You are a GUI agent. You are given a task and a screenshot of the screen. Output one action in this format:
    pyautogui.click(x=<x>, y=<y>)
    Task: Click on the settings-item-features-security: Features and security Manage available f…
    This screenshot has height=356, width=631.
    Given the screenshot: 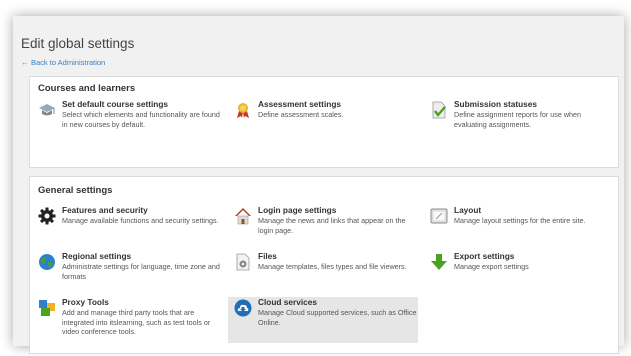 What is the action you would take?
    pyautogui.click(x=127, y=226)
    